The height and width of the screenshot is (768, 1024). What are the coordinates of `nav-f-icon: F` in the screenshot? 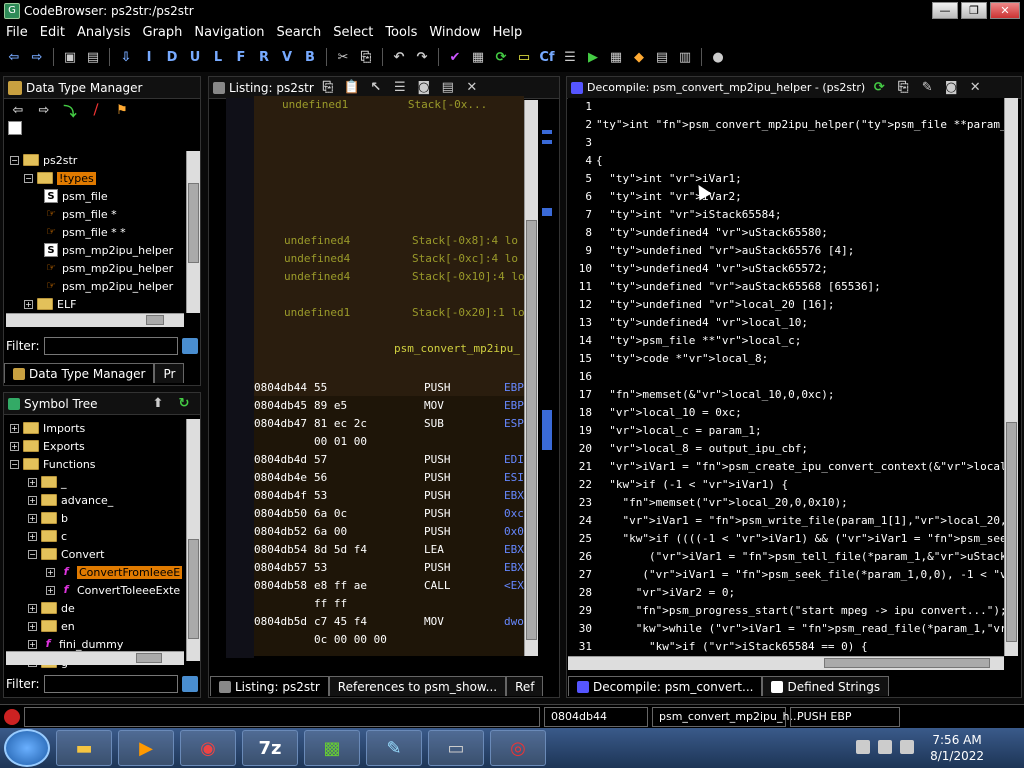 It's located at (241, 57).